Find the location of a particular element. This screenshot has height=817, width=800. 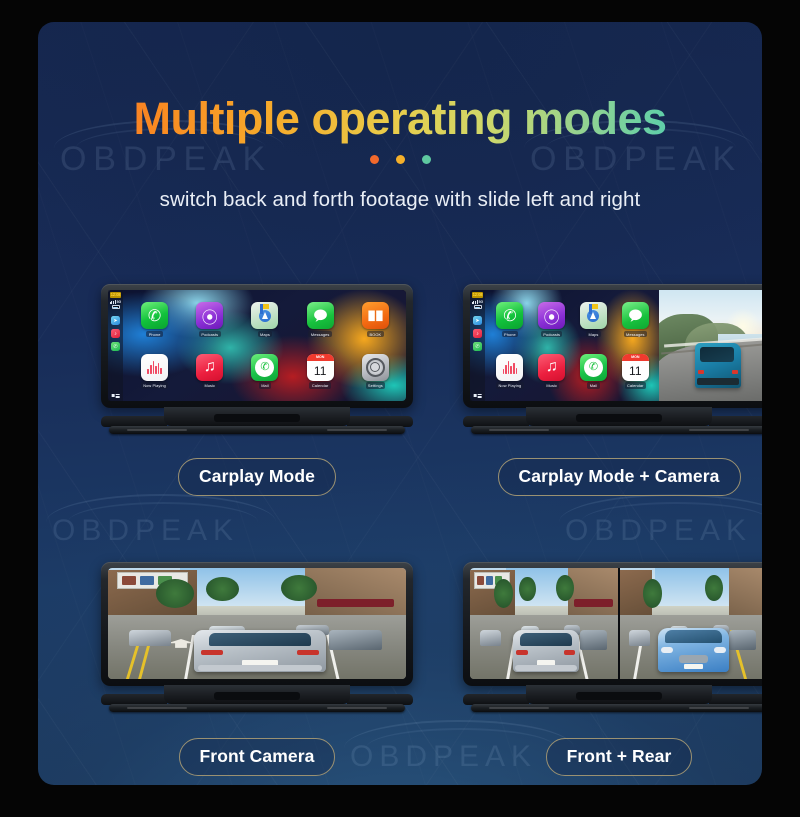

app-label: Now Playing is located at coordinates (154, 385).